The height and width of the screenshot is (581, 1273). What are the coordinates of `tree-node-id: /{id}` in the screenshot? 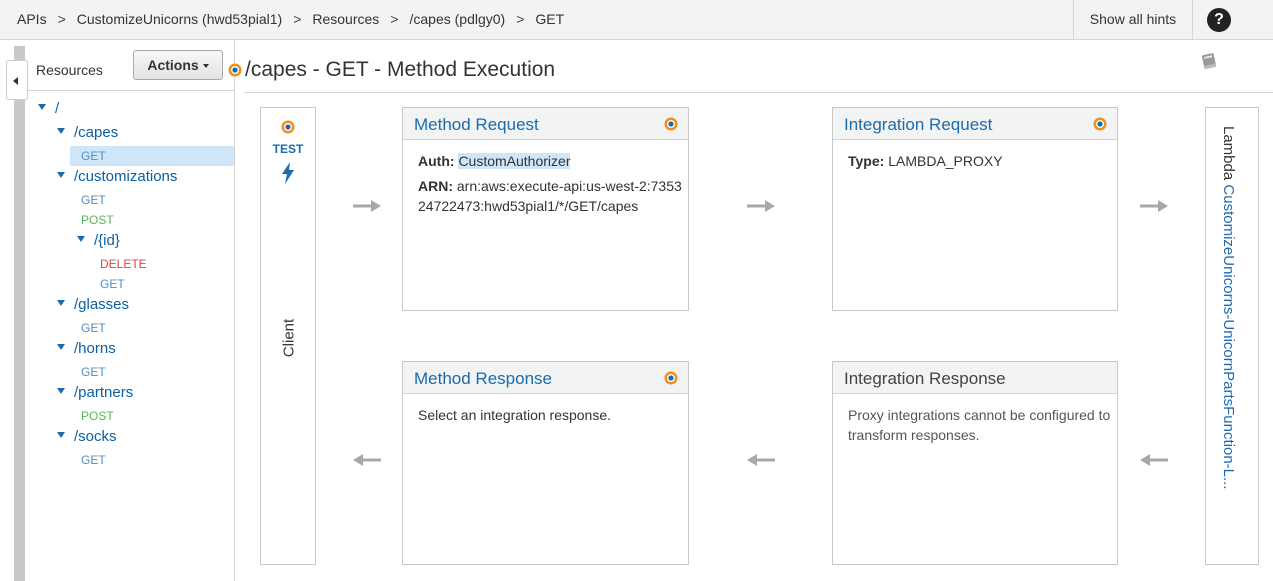 It's located at (98, 242).